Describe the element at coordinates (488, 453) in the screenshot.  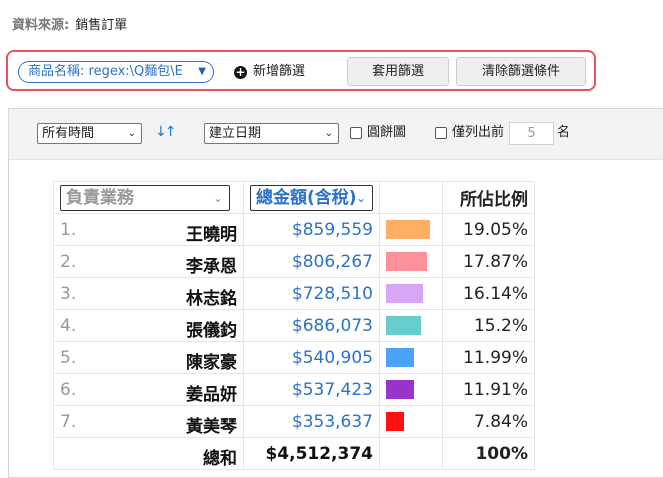
I see `total-share: 100%` at that location.